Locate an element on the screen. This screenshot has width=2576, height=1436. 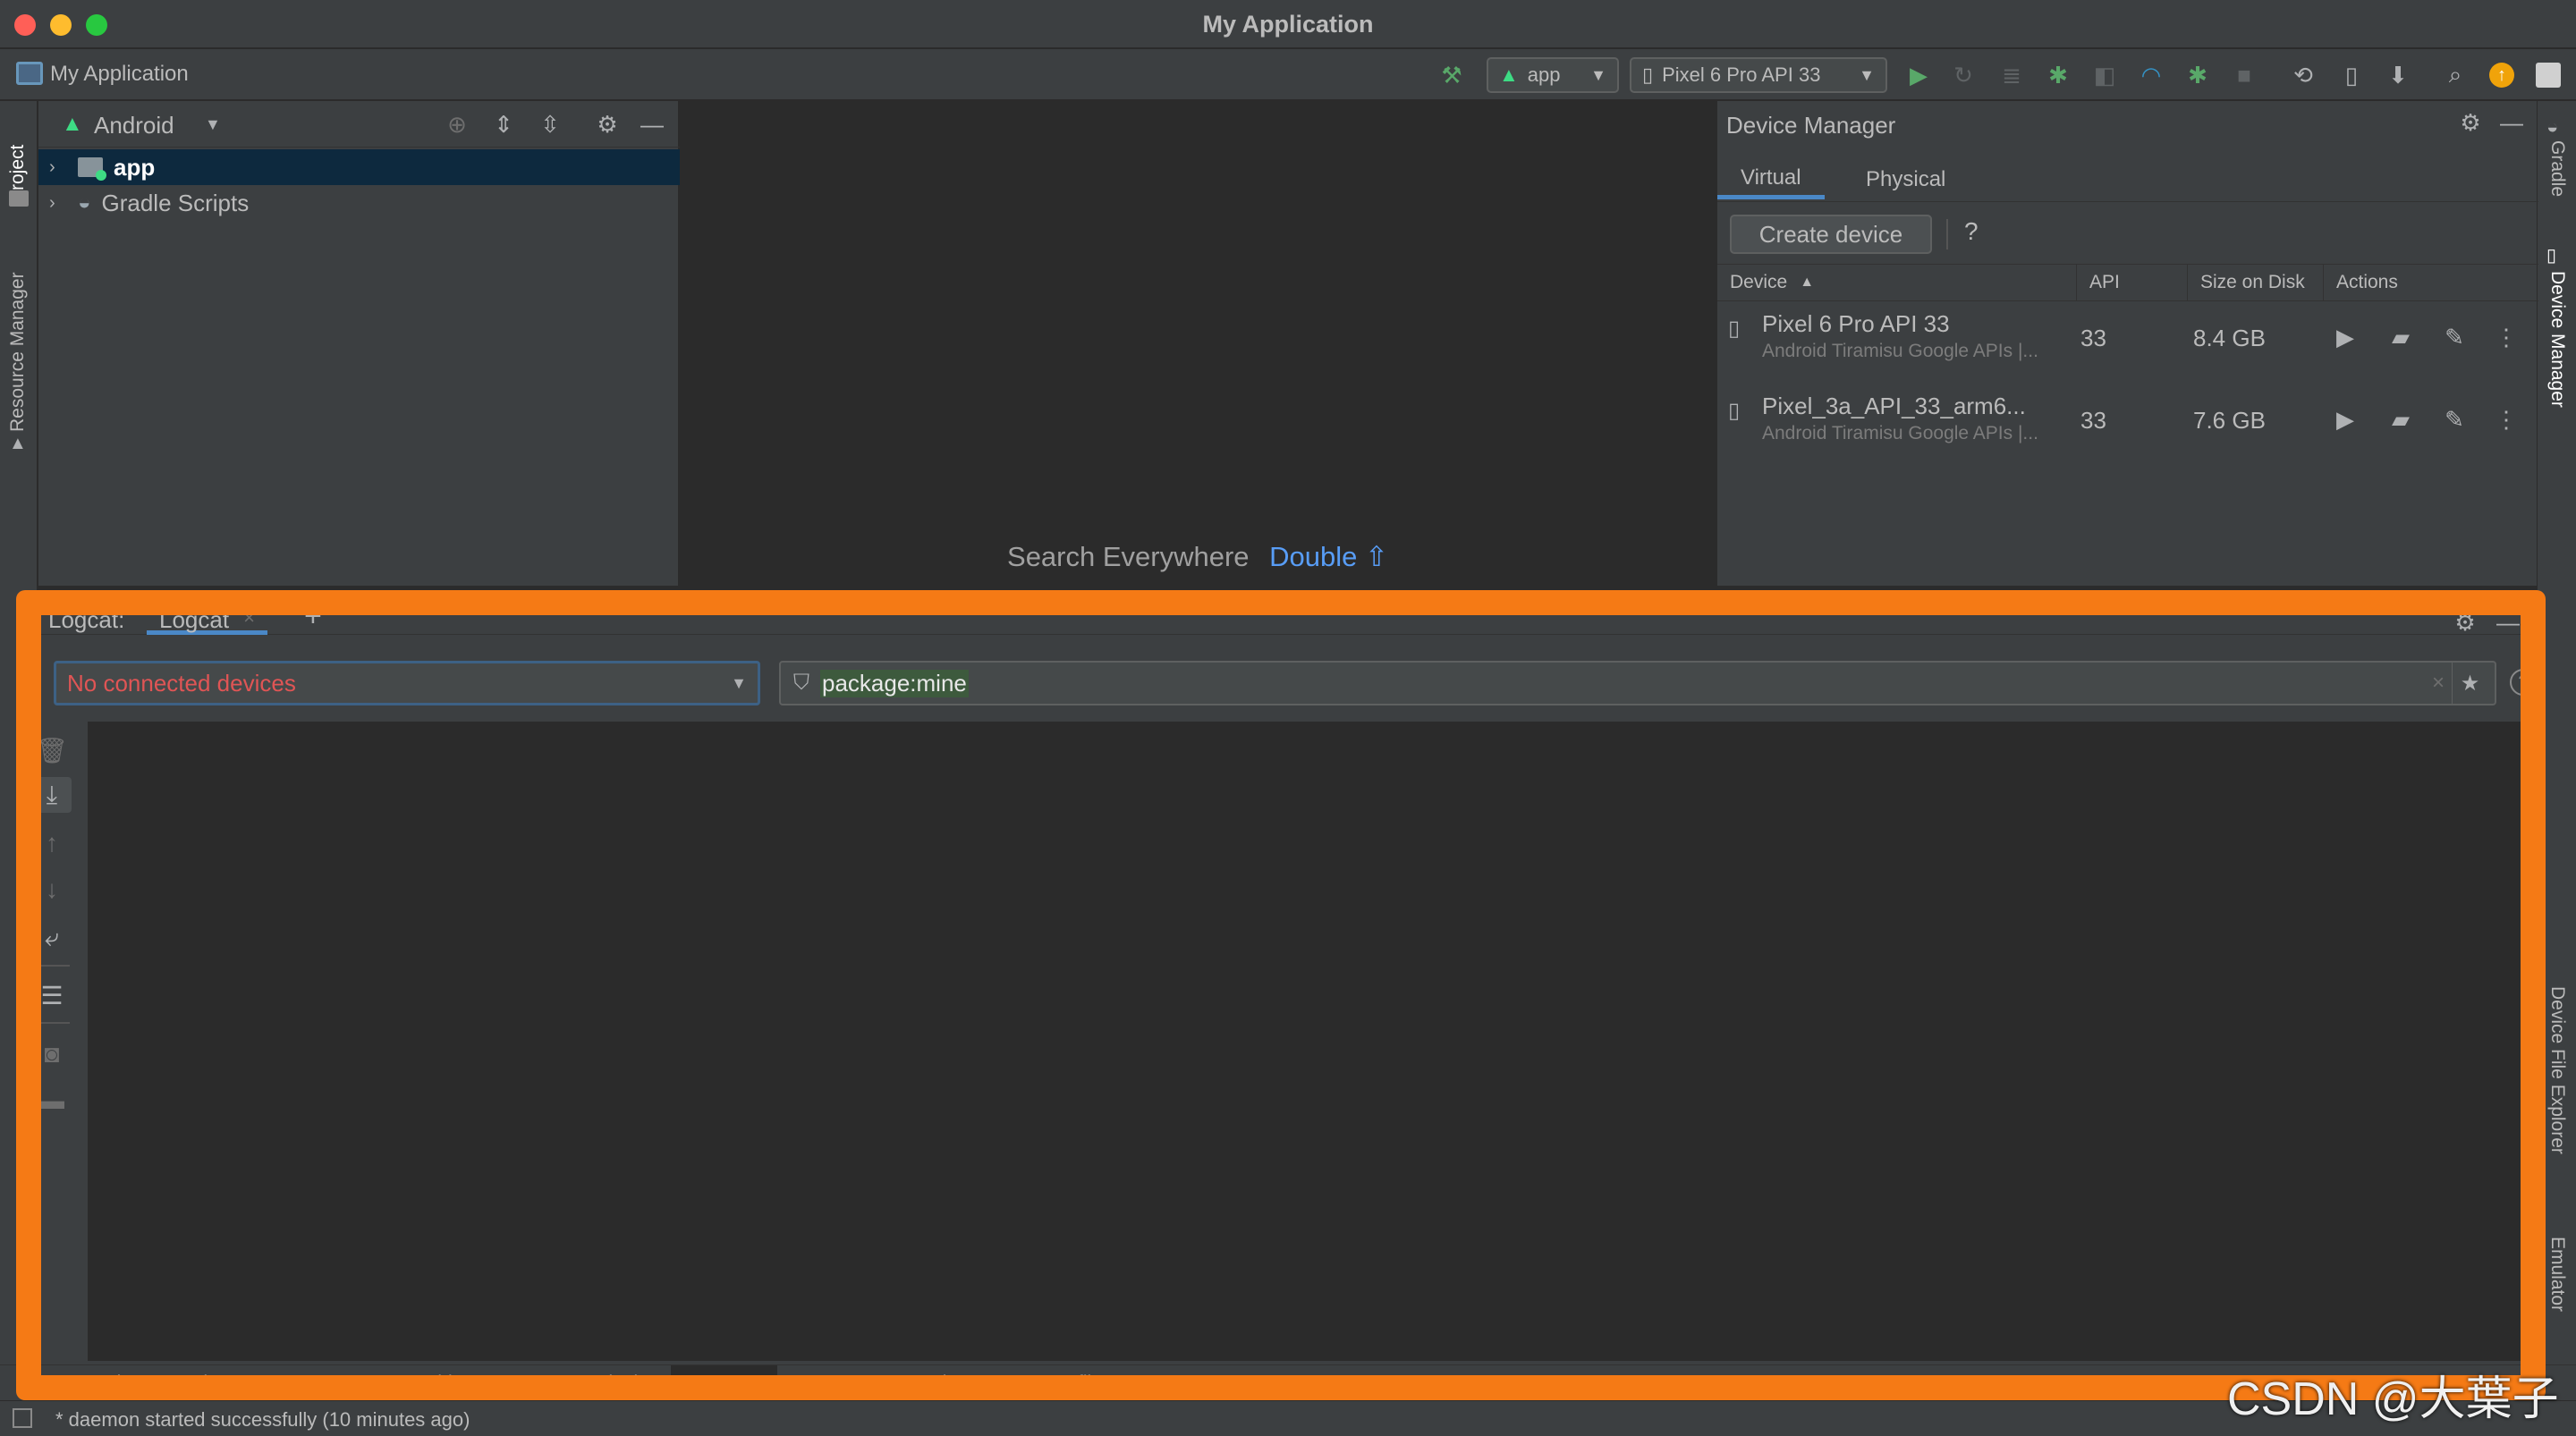
module-folder-icon is located at coordinates (92, 169).